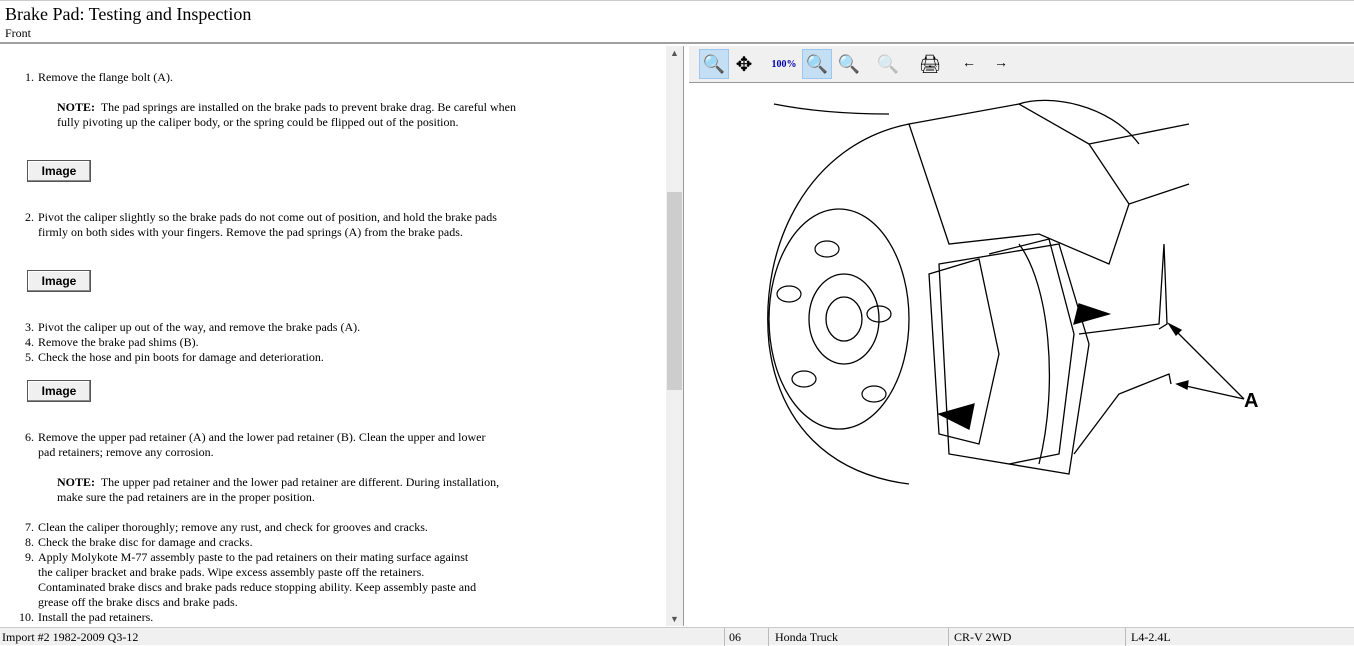 The width and height of the screenshot is (1354, 646). What do you see at coordinates (677, 22) in the screenshot?
I see `header: Brake Pad: Testing and Inspection Front` at bounding box center [677, 22].